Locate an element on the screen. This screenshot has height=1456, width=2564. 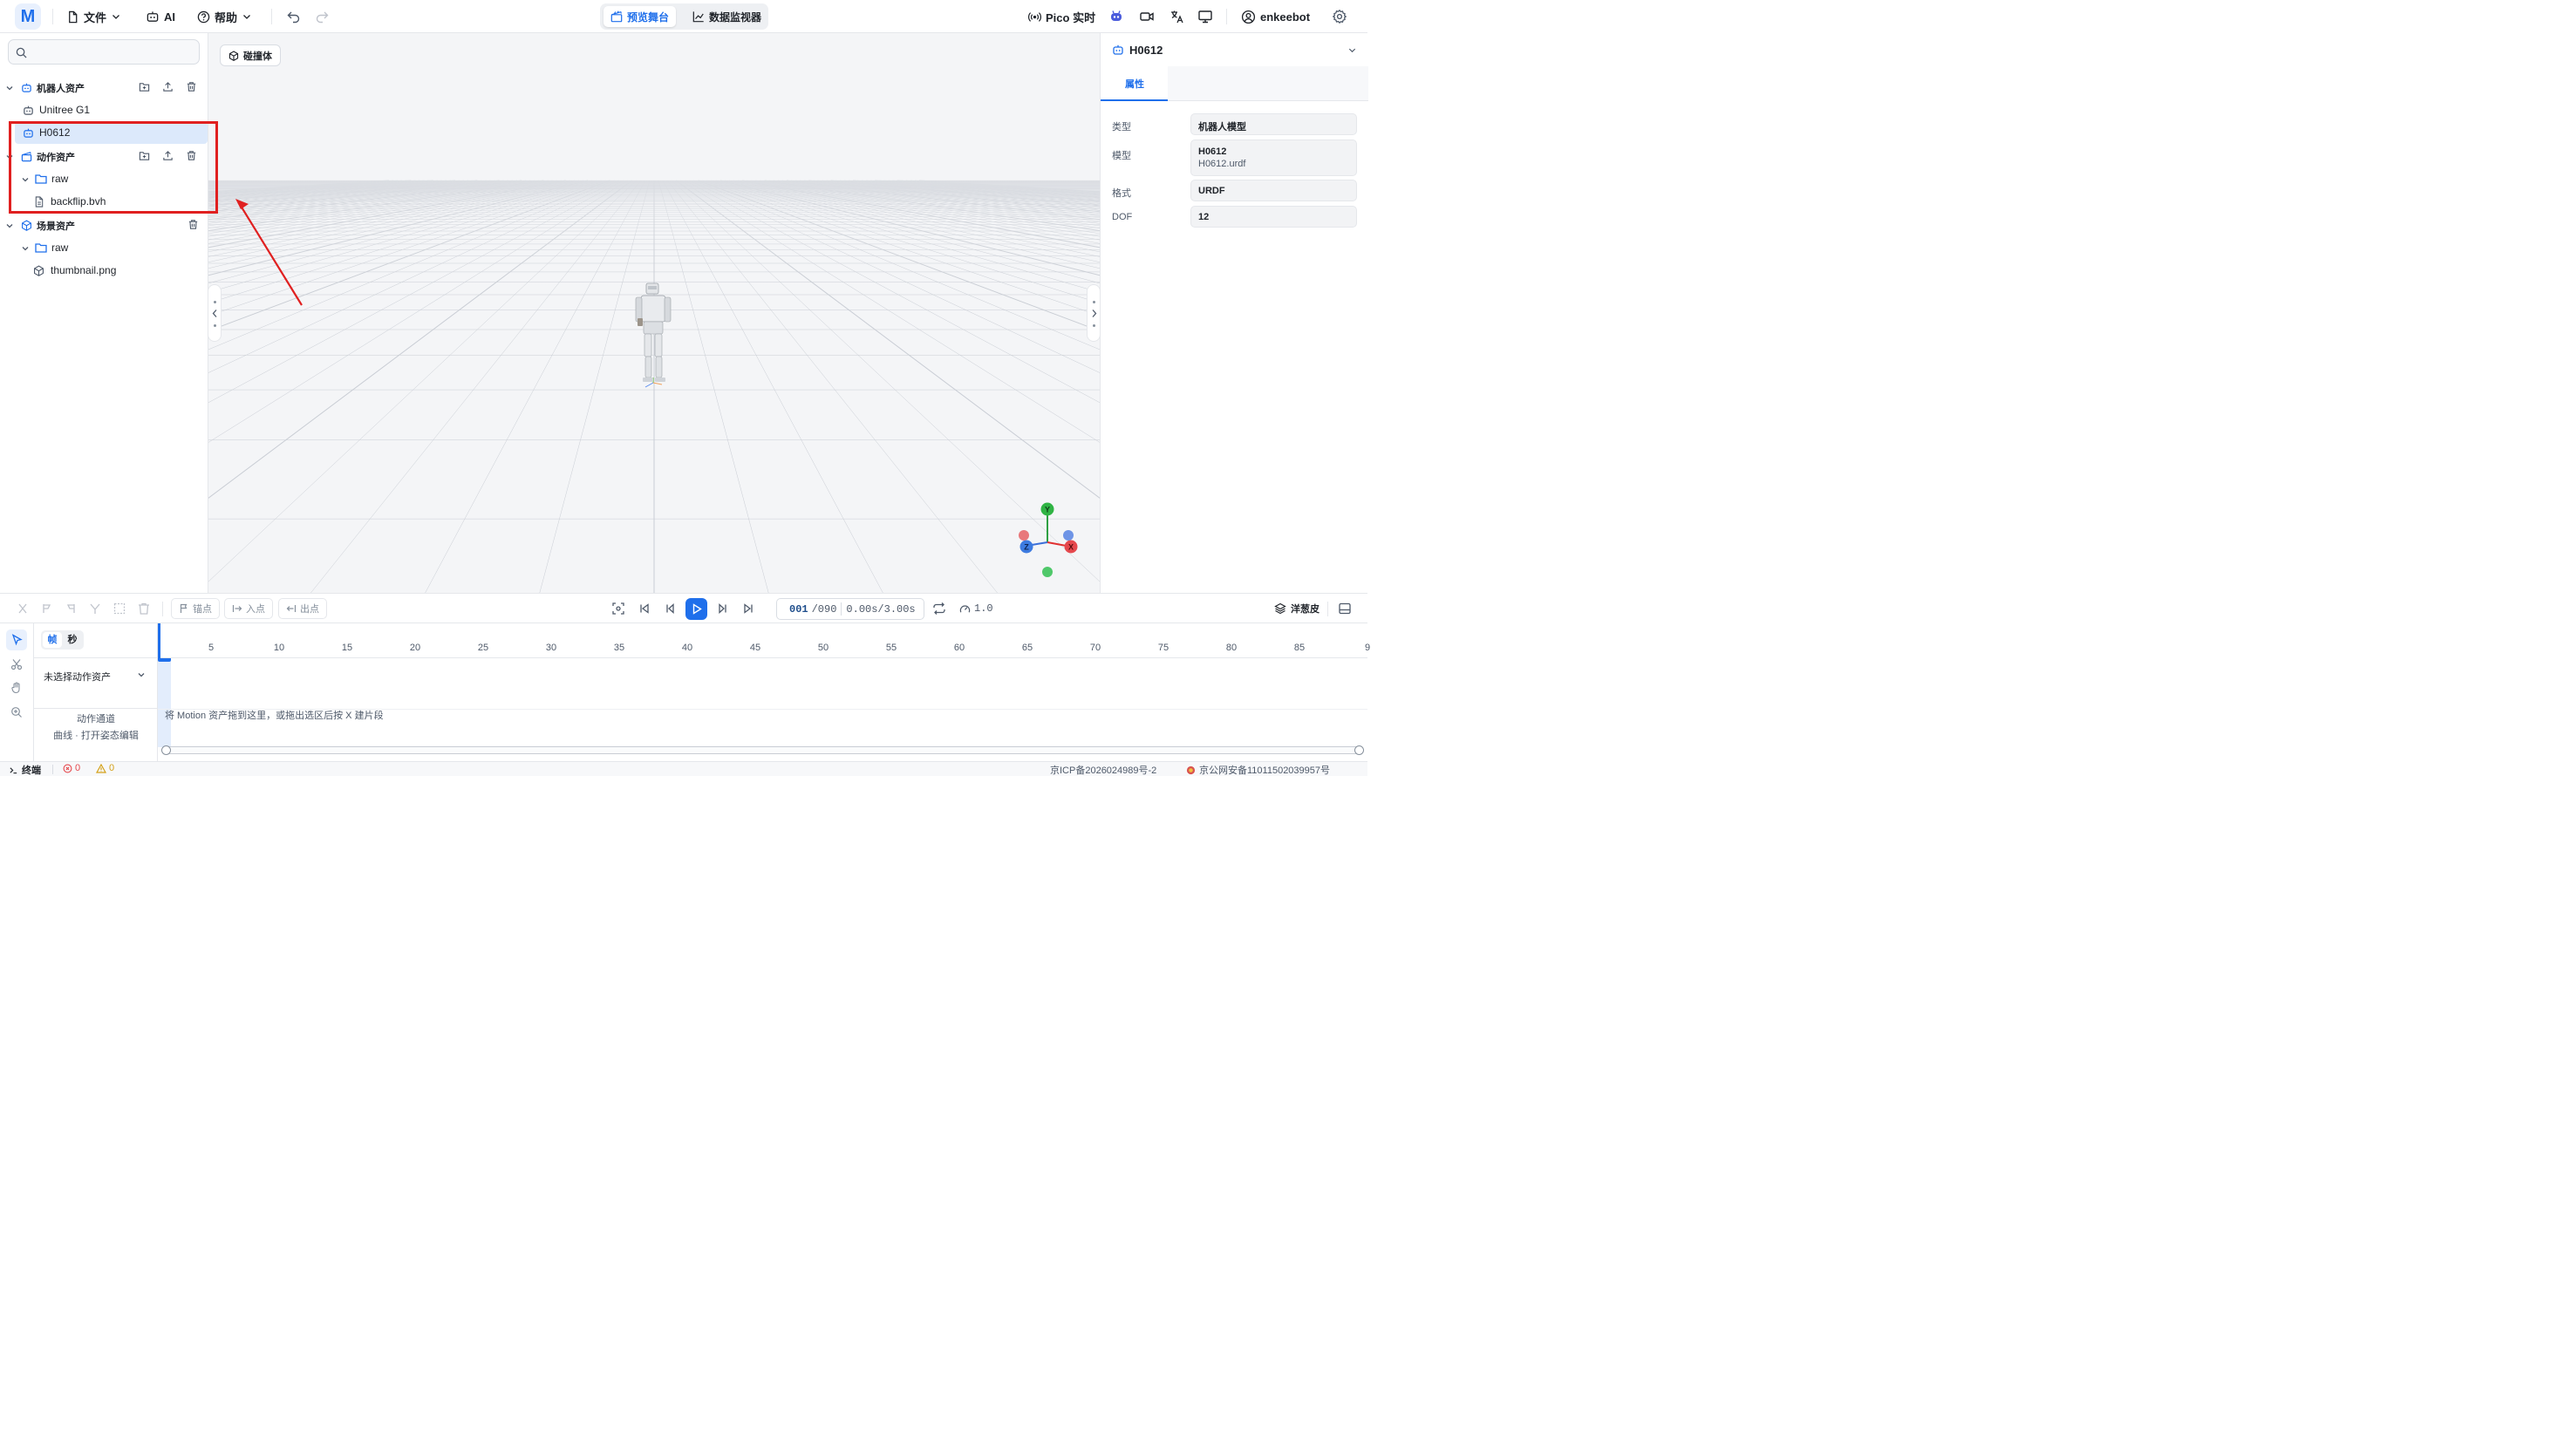
focus-frame-icon is located at coordinates (618, 608).